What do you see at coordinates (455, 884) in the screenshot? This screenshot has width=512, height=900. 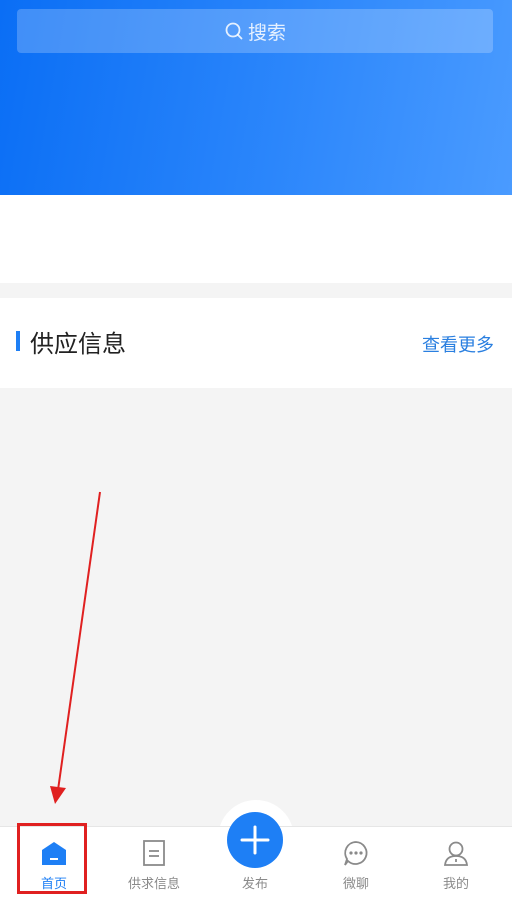 I see `tab-label: 我的` at bounding box center [455, 884].